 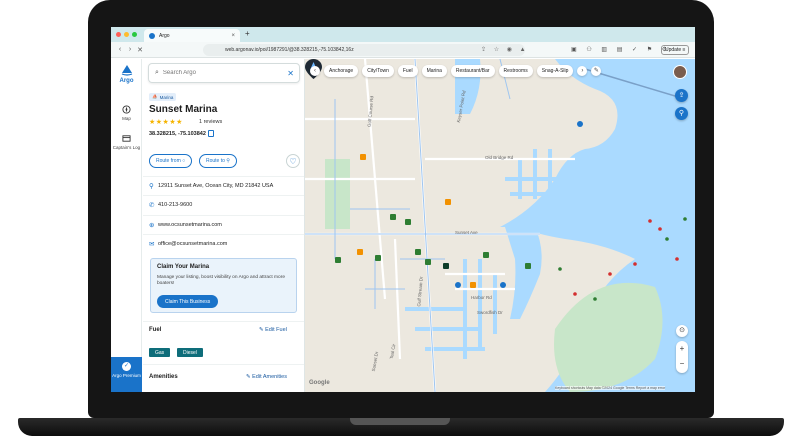 I want to click on edit-fuel-link: ✎ Edit Fuel, so click(x=273, y=330).